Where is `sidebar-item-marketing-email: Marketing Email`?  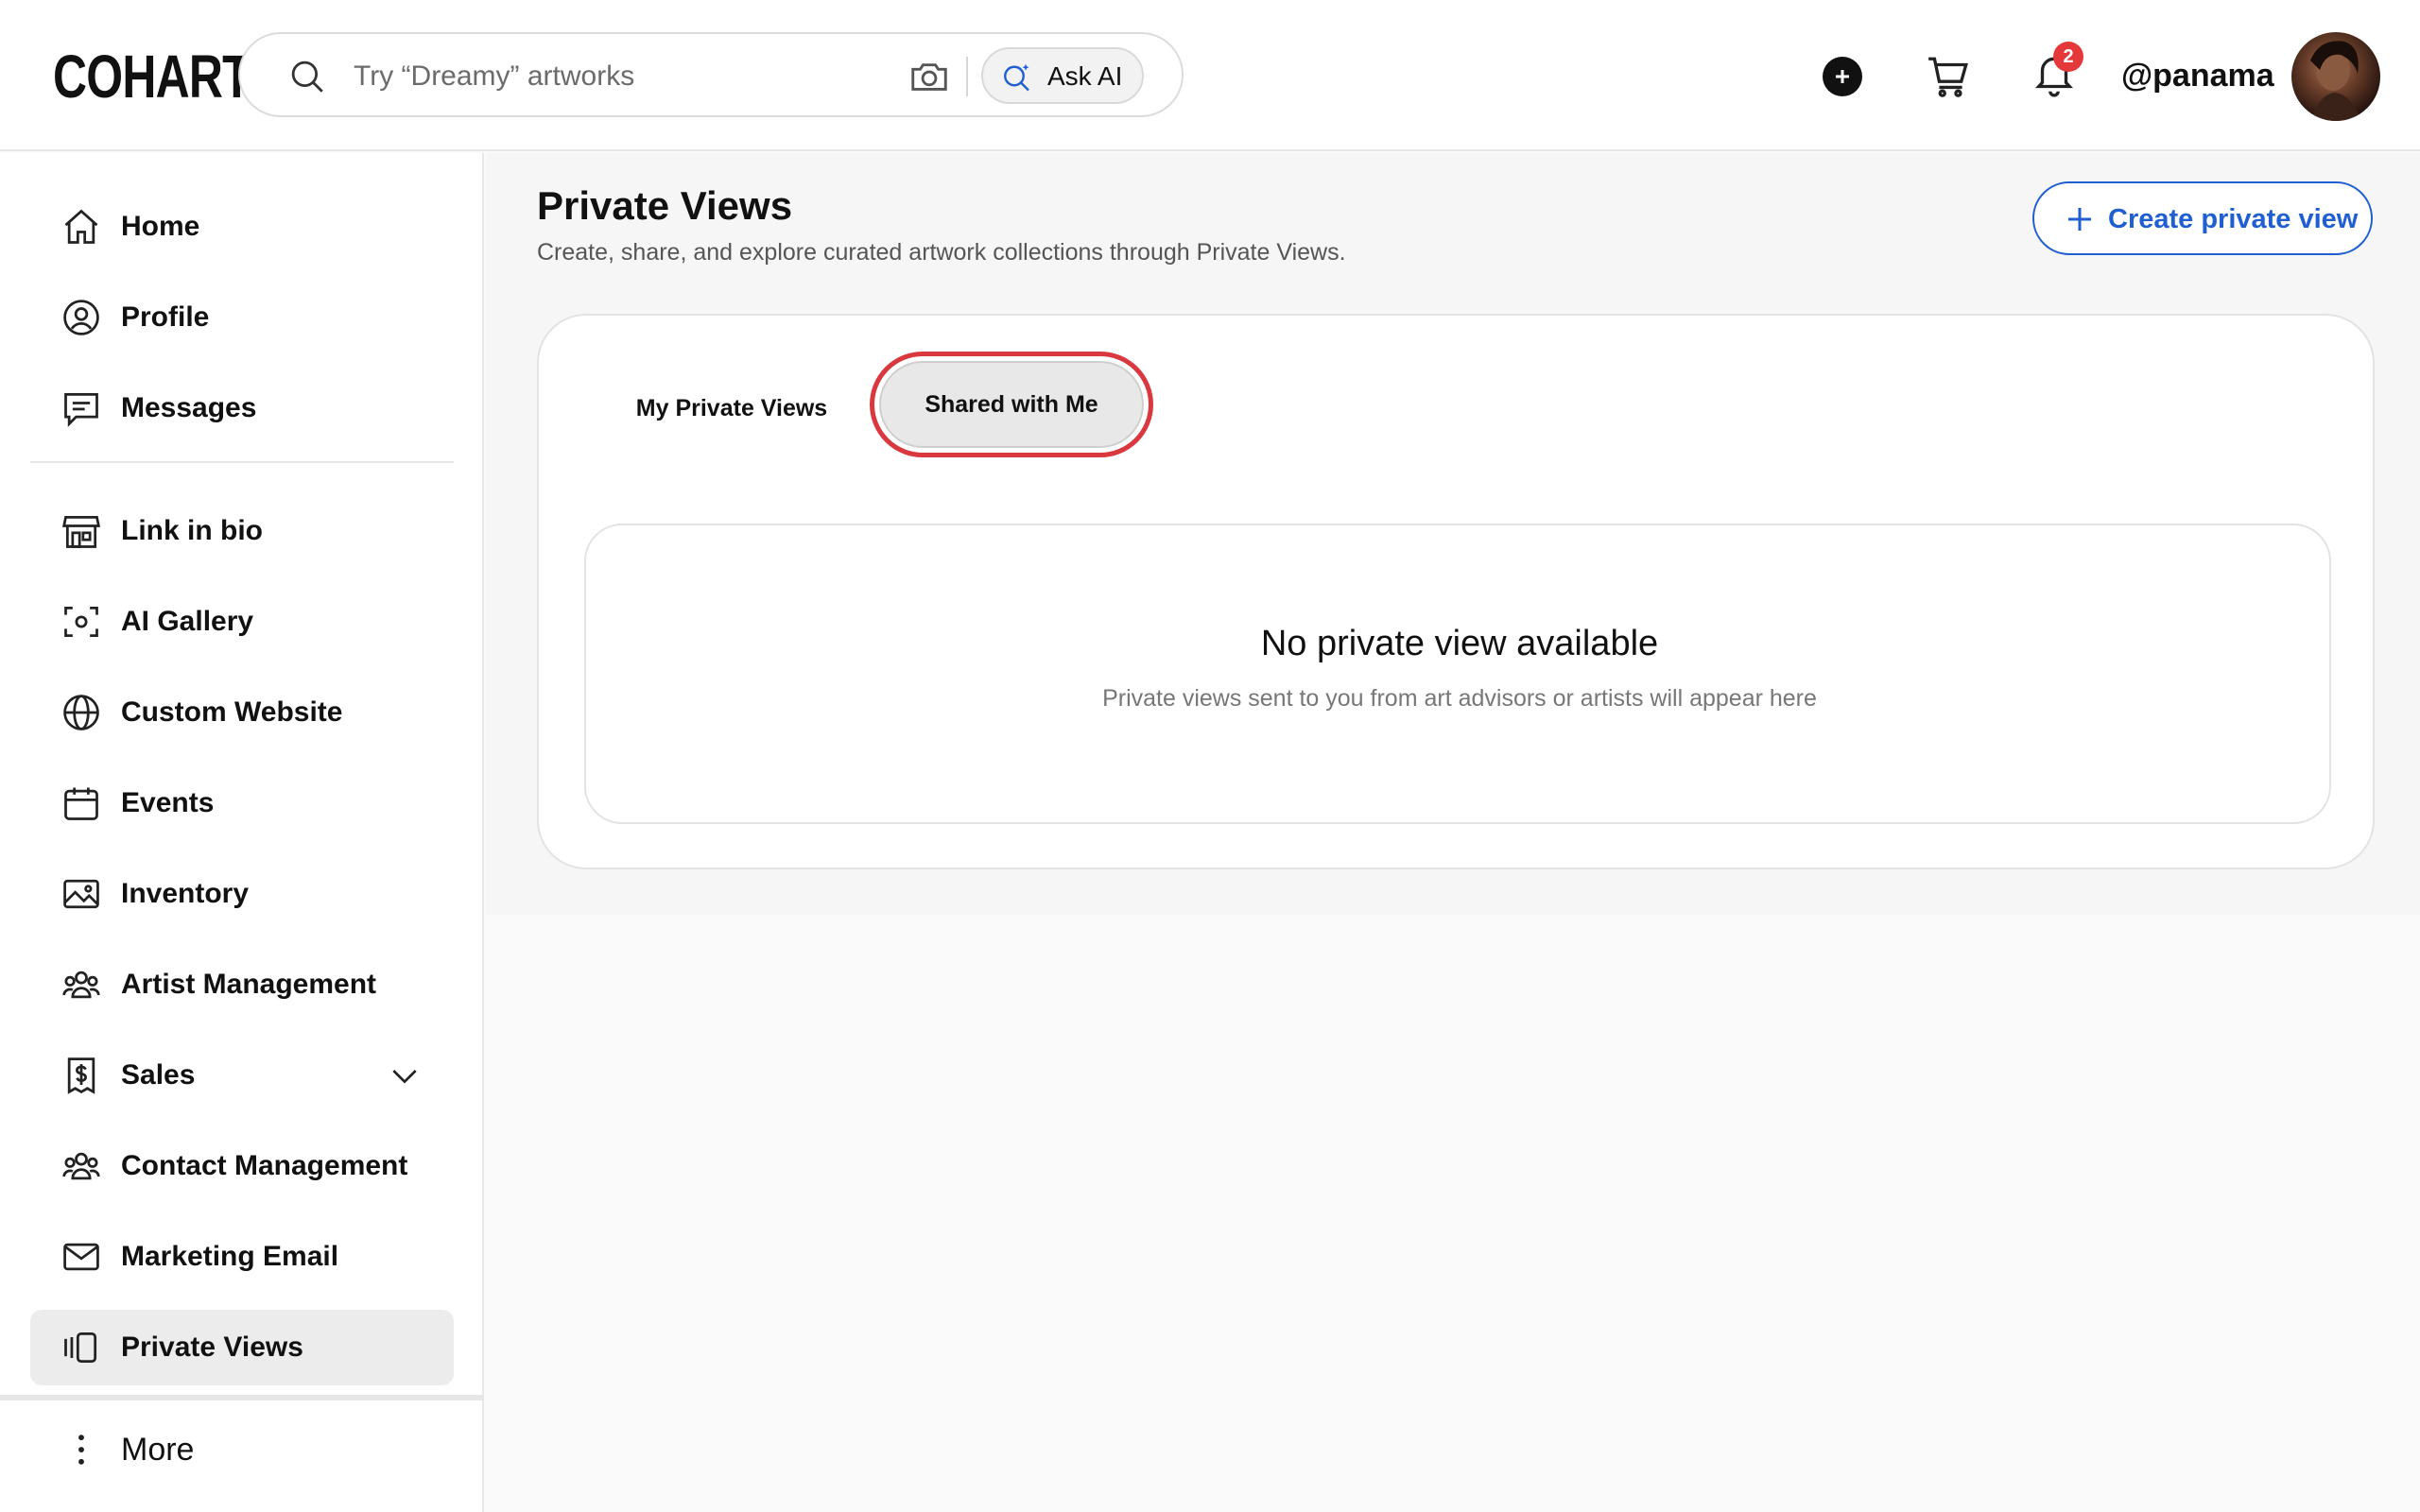 sidebar-item-marketing-email: Marketing Email is located at coordinates (242, 1257).